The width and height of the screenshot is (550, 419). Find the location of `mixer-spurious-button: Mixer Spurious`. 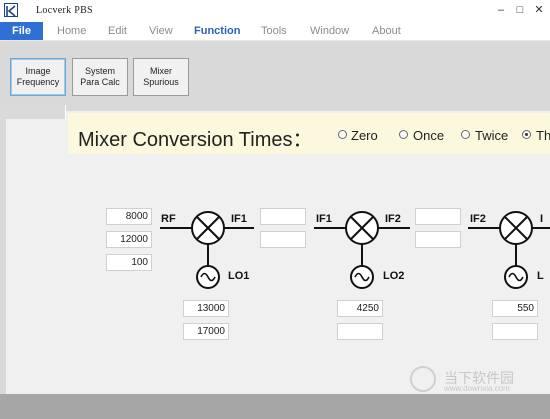

mixer-spurious-button: Mixer Spurious is located at coordinates (161, 77).